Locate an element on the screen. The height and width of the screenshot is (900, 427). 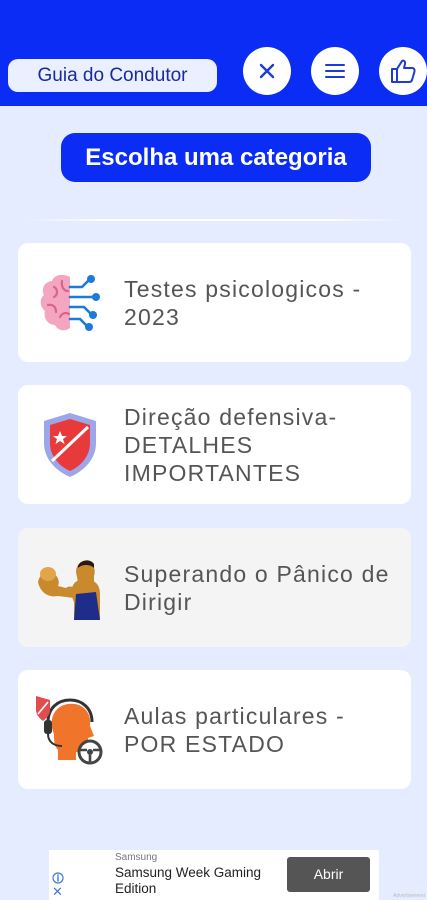
category-label: Superando o Pânico de Dirigir is located at coordinates (257, 587).